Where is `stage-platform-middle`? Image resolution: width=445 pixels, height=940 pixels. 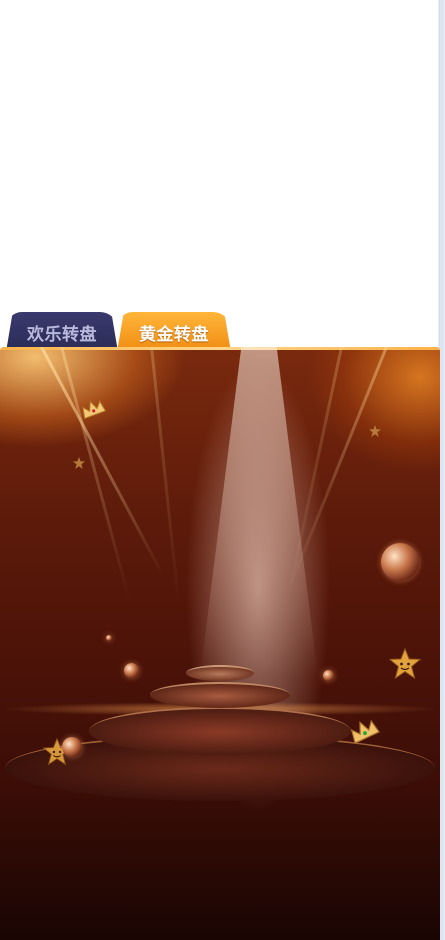 stage-platform-middle is located at coordinates (220, 731).